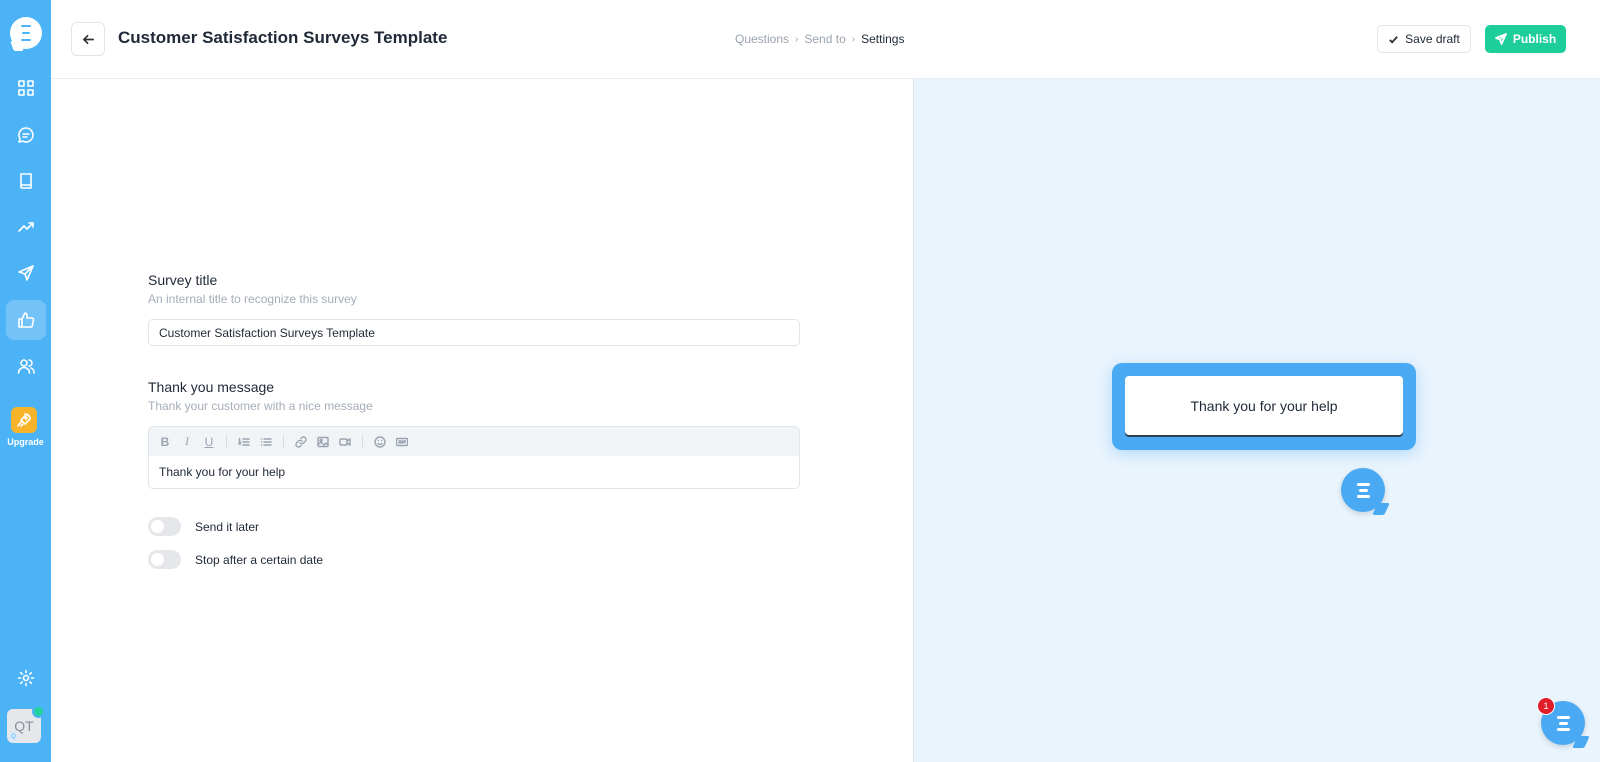 Image resolution: width=1600 pixels, height=762 pixels. I want to click on notification-badge: 1, so click(1546, 706).